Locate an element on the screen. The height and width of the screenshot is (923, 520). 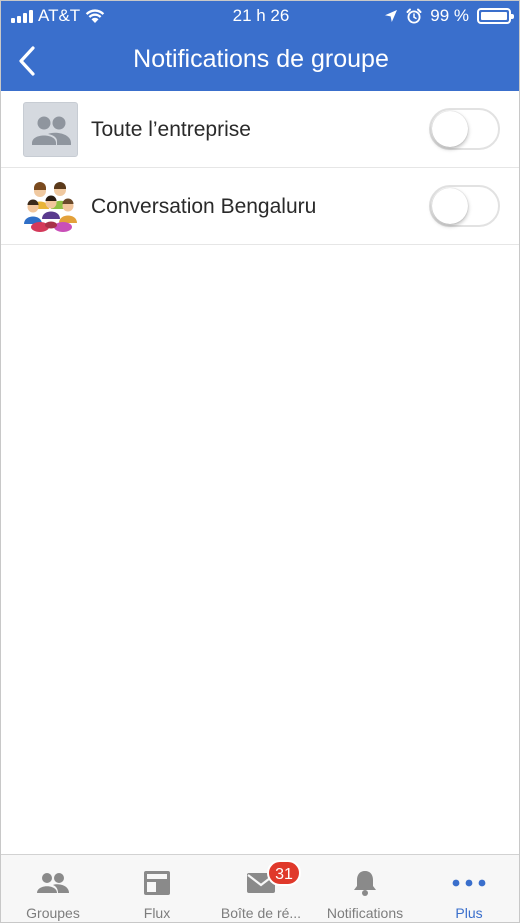
more-dots-icon is located at coordinates (469, 883).